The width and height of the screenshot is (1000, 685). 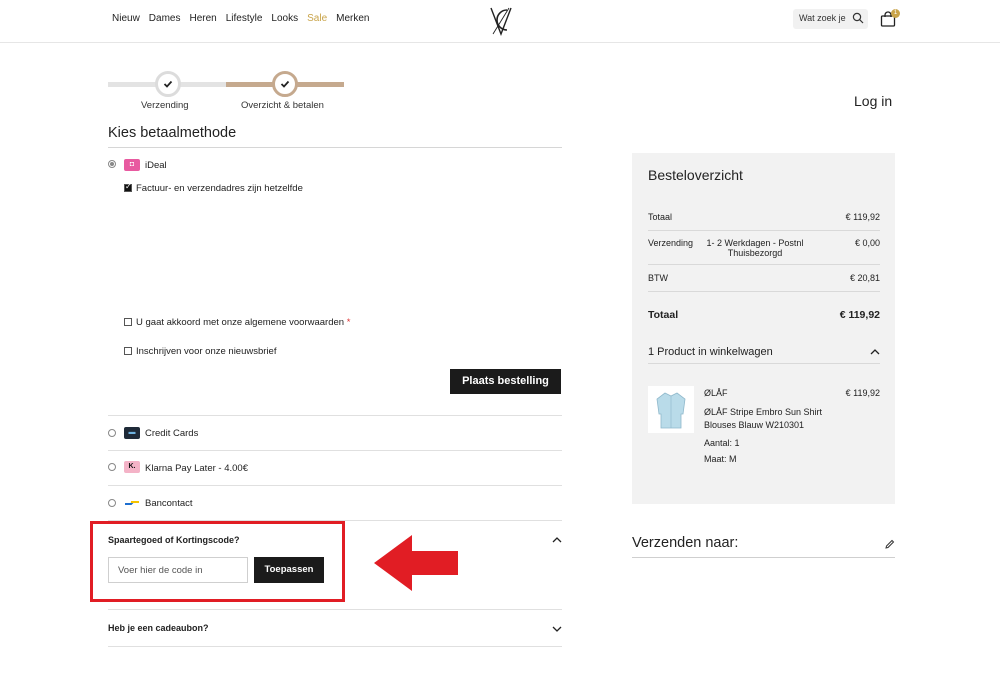 What do you see at coordinates (722, 443) in the screenshot?
I see `product-quantity: Aantal: 1` at bounding box center [722, 443].